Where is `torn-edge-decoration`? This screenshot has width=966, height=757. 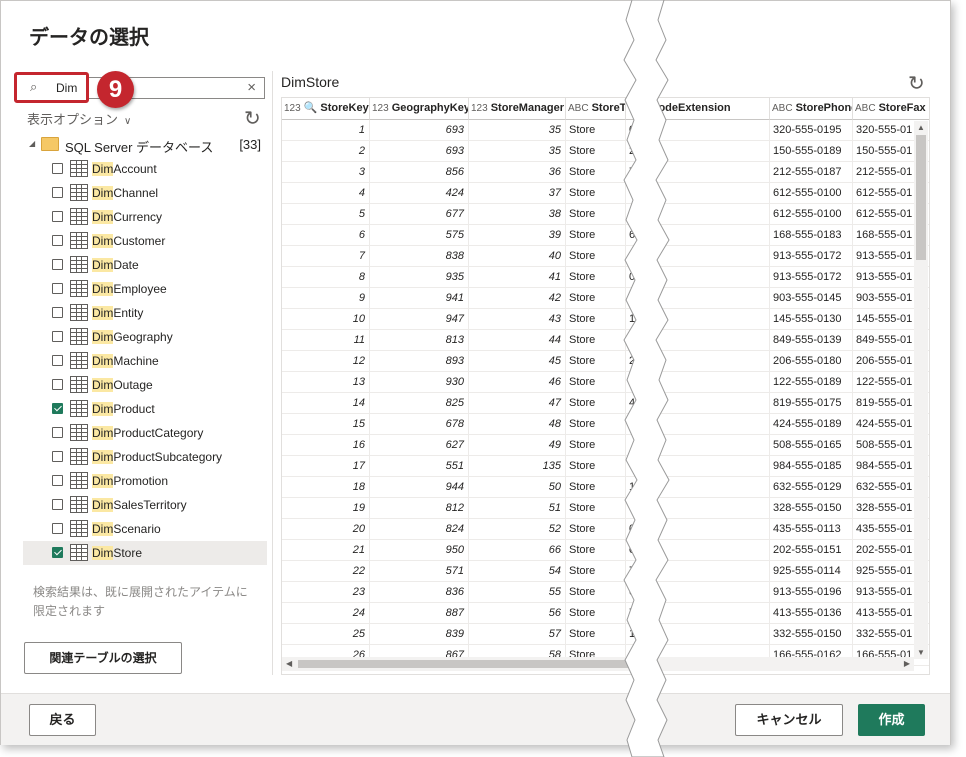 torn-edge-decoration is located at coordinates (646, 378).